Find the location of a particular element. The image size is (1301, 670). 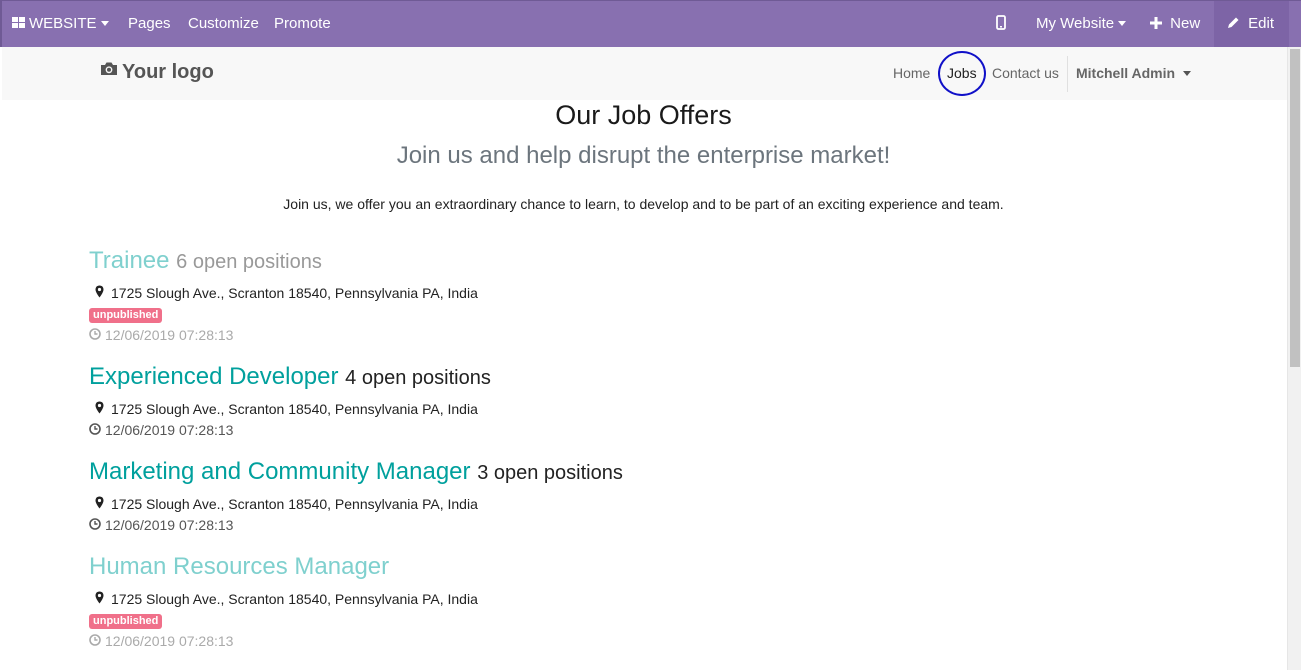

promote-menu: Promote is located at coordinates (302, 24).